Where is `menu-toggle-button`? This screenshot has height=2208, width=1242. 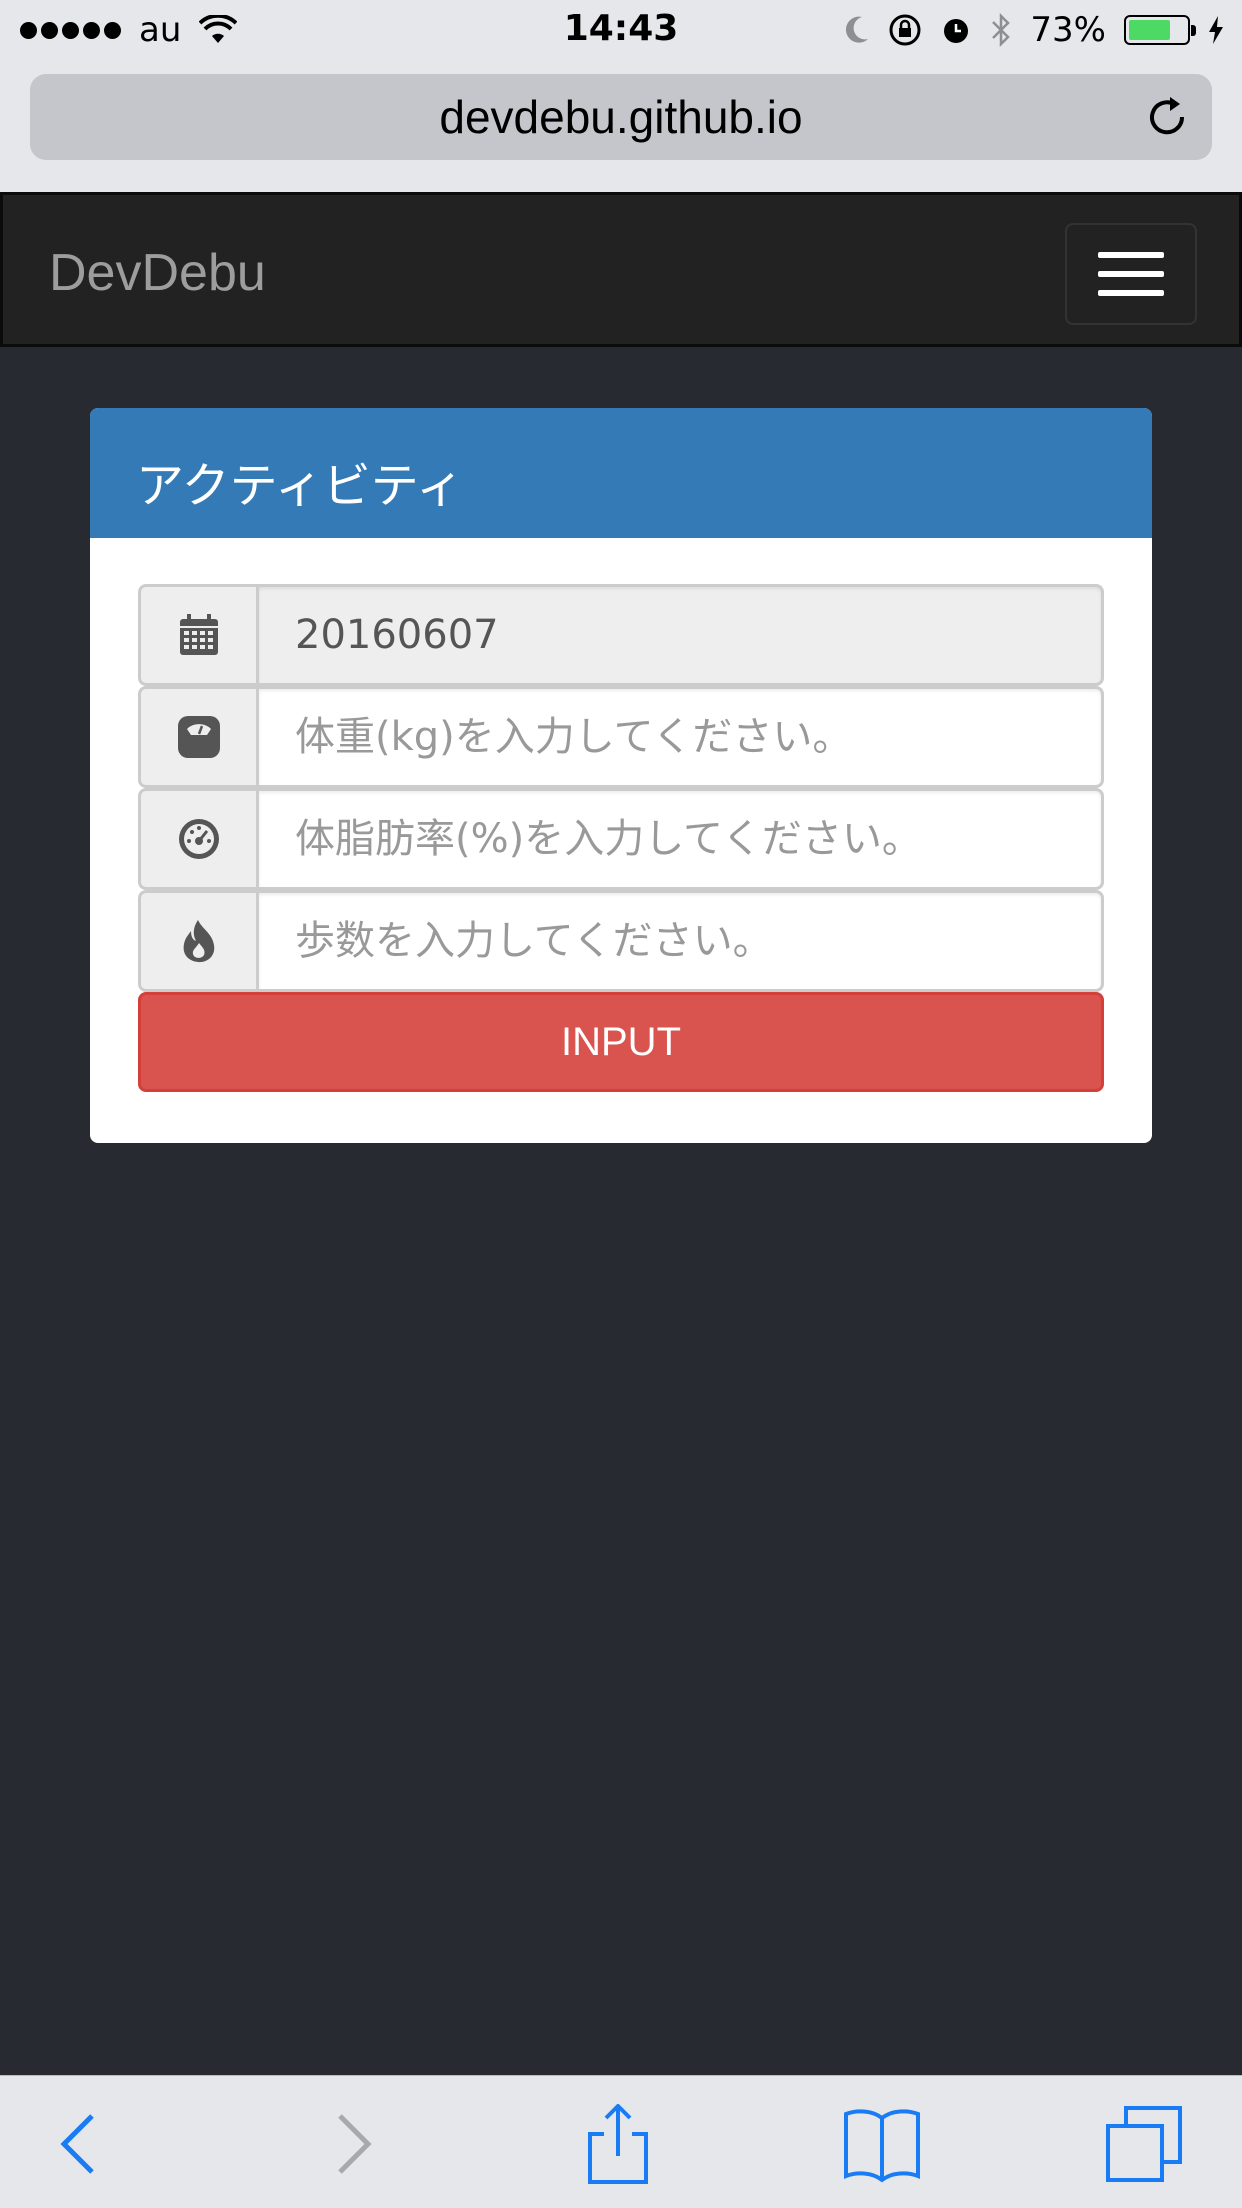 menu-toggle-button is located at coordinates (1131, 274).